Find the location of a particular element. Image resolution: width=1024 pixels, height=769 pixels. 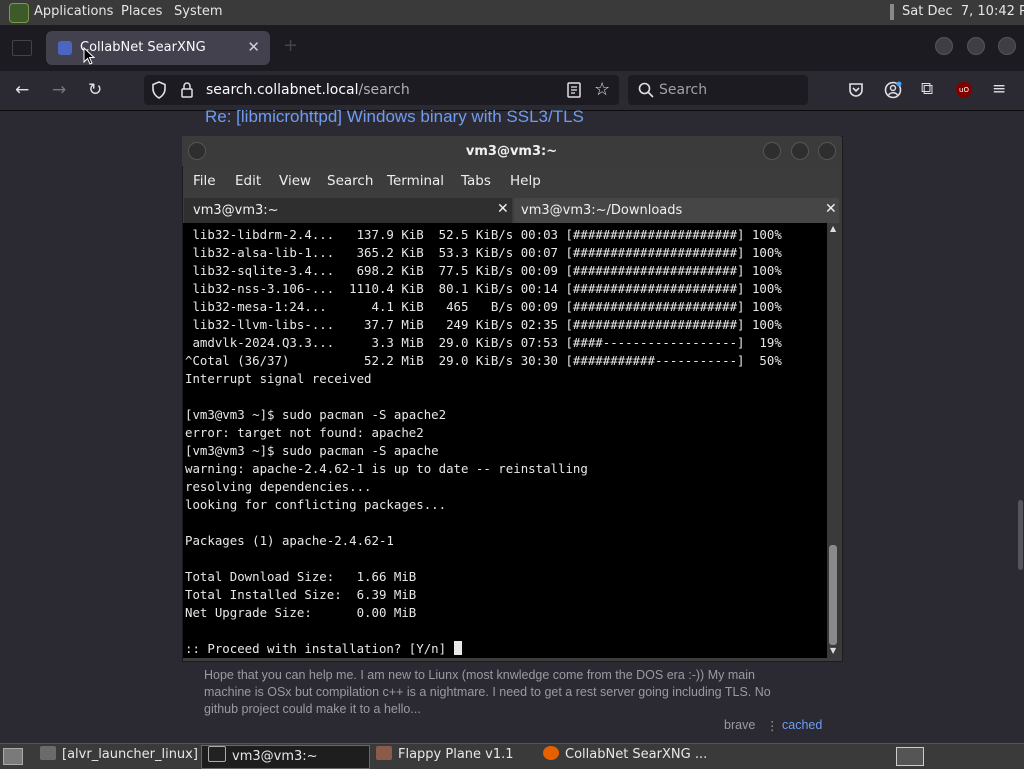

browser-tab: CollabNet SearXNG ✕ is located at coordinates (158, 48).